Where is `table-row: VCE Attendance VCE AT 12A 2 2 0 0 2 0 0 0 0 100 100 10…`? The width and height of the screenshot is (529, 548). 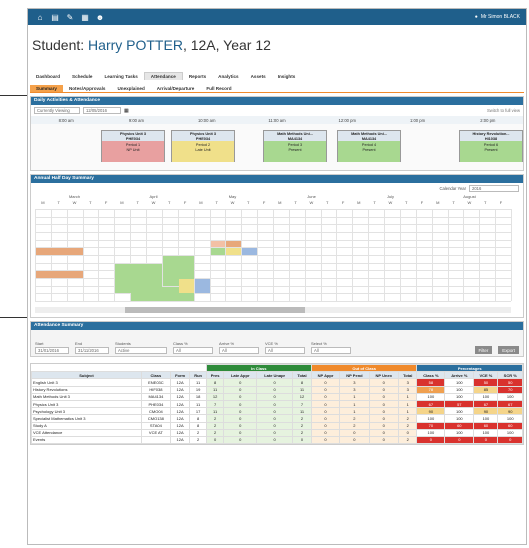 table-row: VCE Attendance VCE AT 12A 2 2 0 0 2 0 0 0 0 100 100 10… is located at coordinates (277, 432).